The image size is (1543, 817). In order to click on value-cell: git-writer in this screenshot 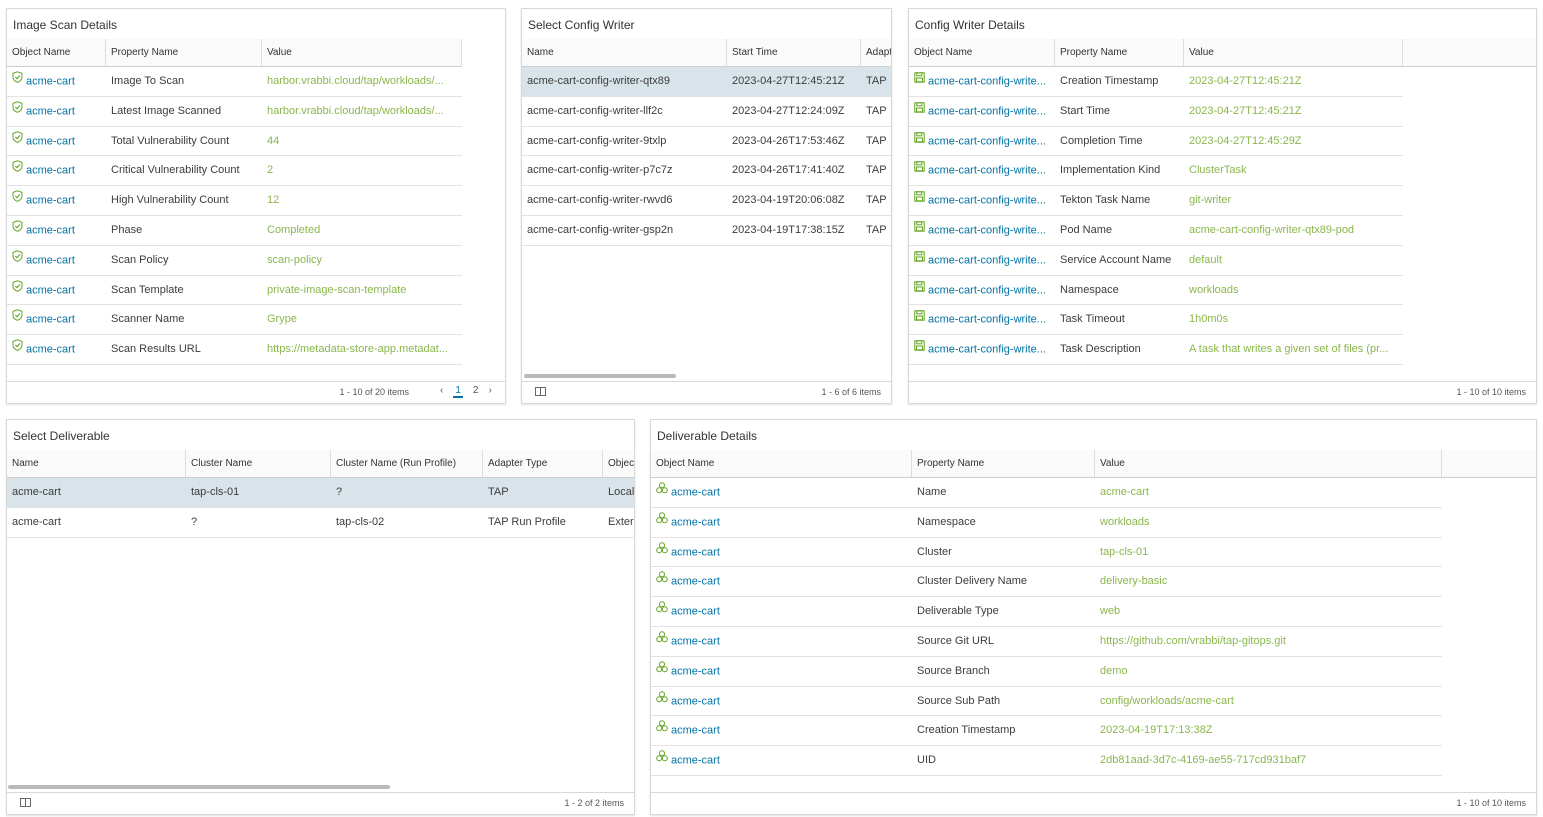, I will do `click(1293, 200)`.